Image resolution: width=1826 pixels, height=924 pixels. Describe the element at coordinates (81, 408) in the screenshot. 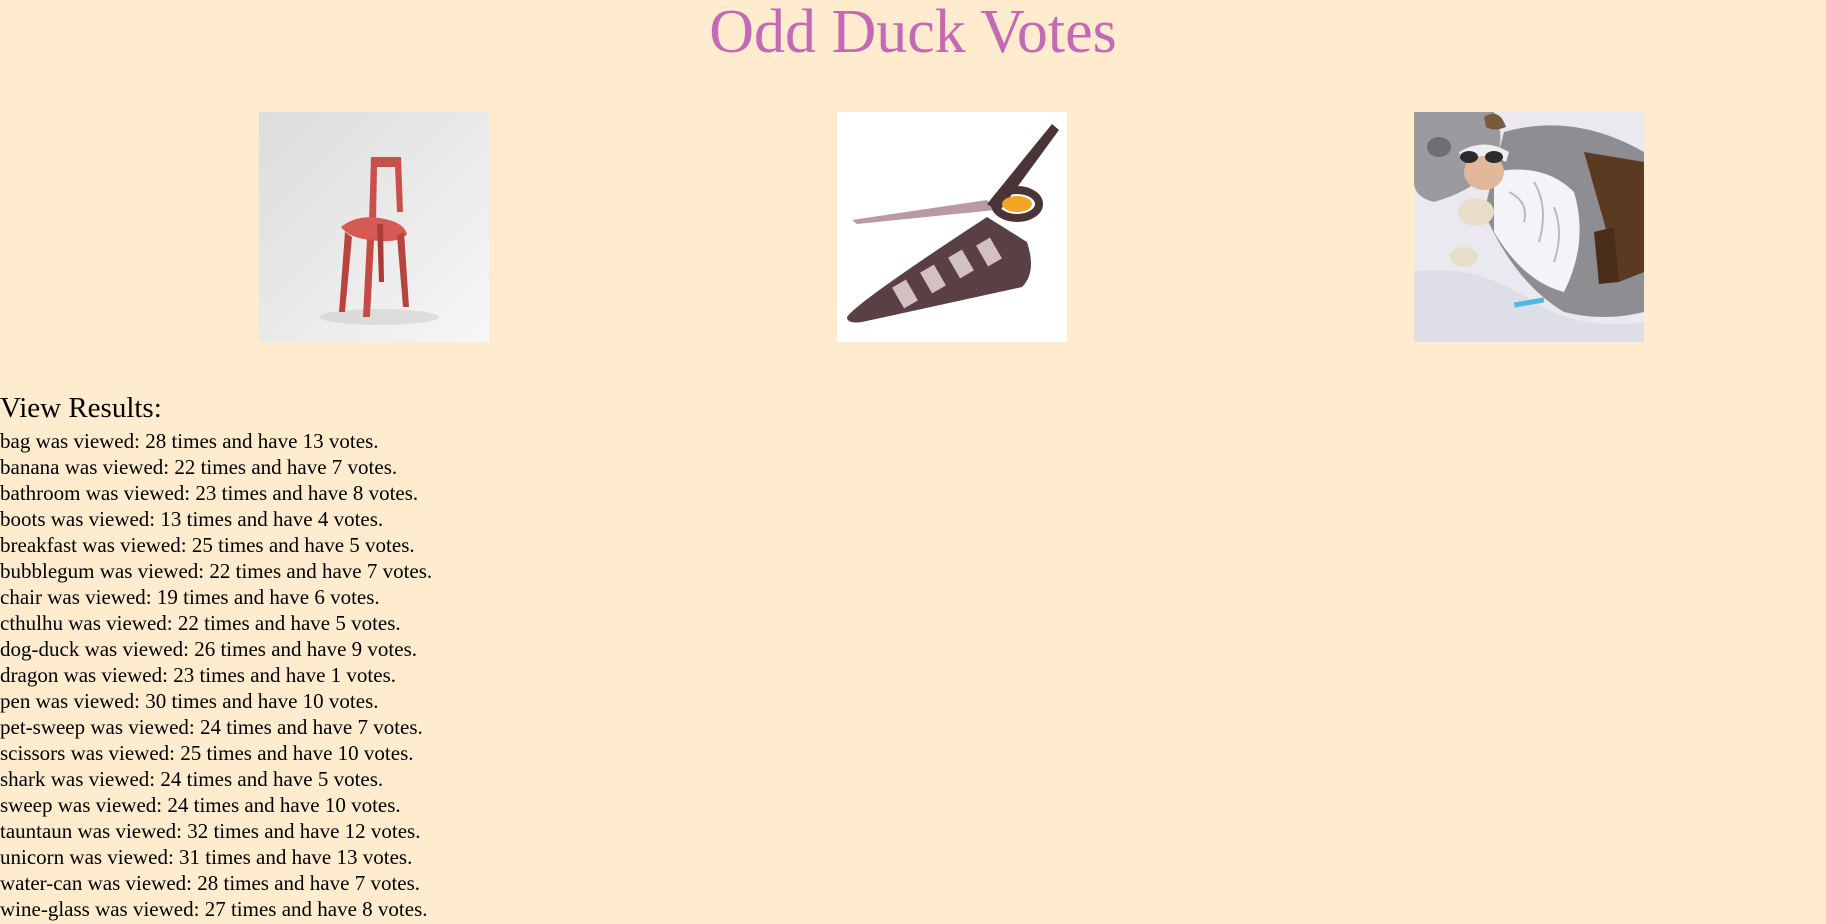

I see `results-heading: View Results:` at that location.